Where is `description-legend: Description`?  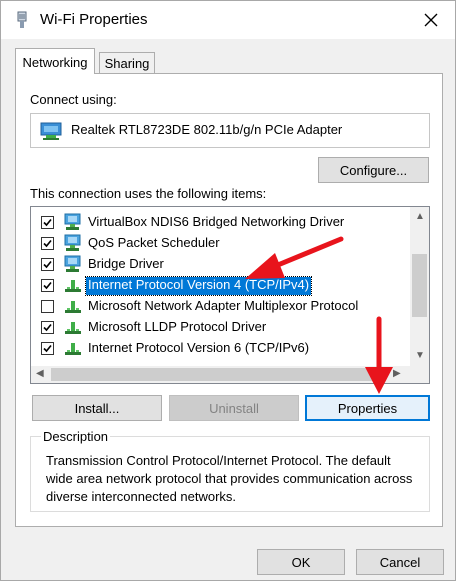
description-legend: Description is located at coordinates (76, 436).